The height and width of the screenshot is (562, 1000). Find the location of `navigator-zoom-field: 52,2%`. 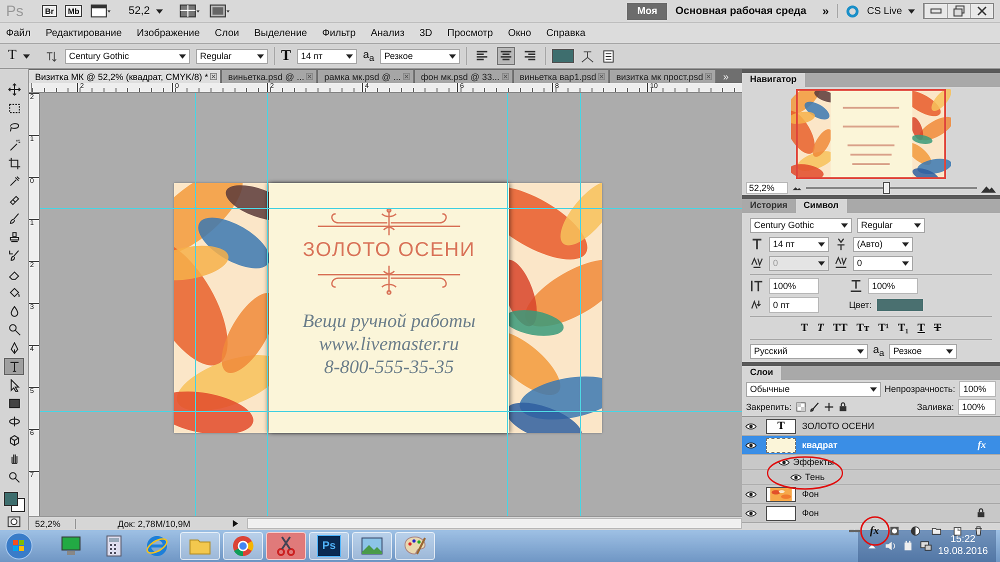

navigator-zoom-field: 52,2% is located at coordinates (767, 188).